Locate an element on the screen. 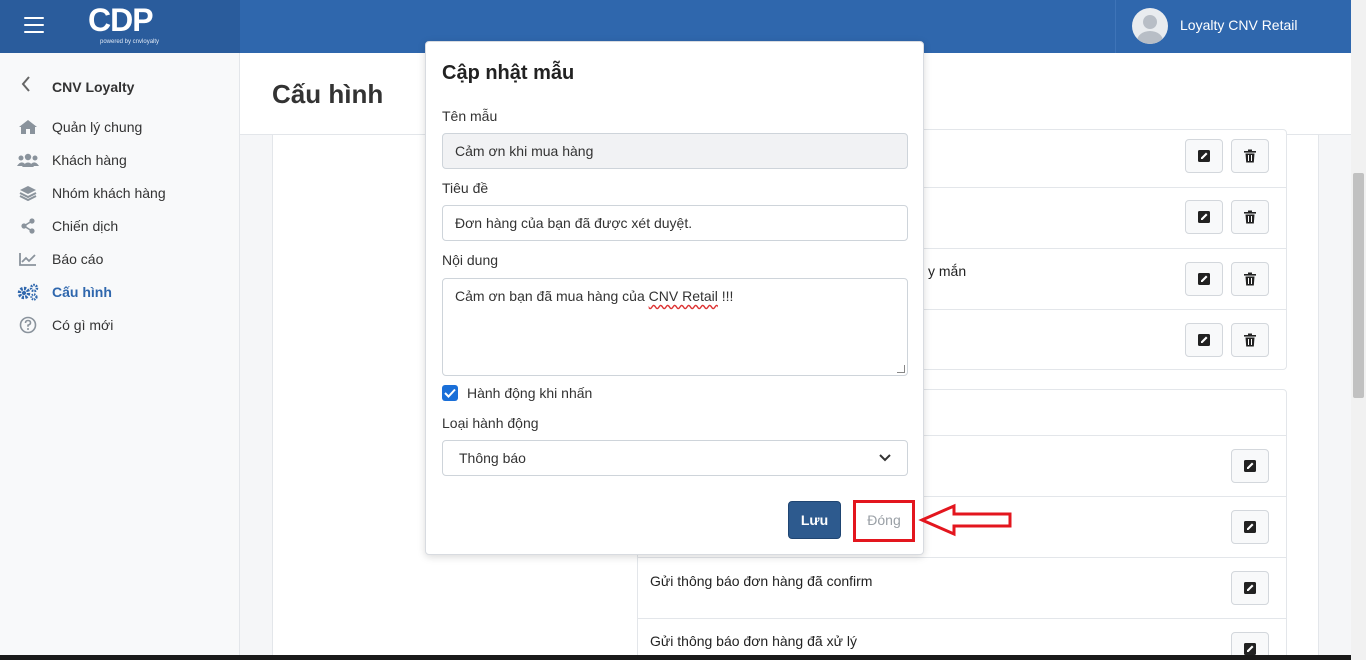 Image resolution: width=1366 pixels, height=660 pixels. sidebar-item-label: Nhóm khách hàng is located at coordinates (109, 193).